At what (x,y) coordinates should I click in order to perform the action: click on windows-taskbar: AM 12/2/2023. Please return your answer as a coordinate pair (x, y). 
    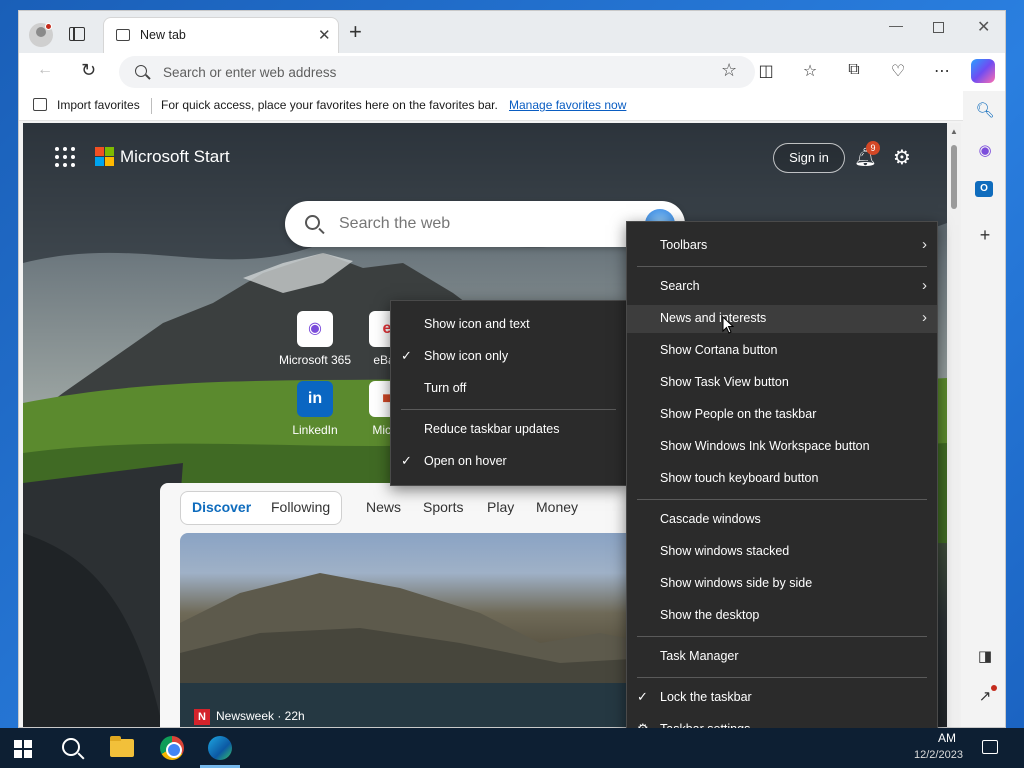
    Looking at the image, I should click on (512, 748).